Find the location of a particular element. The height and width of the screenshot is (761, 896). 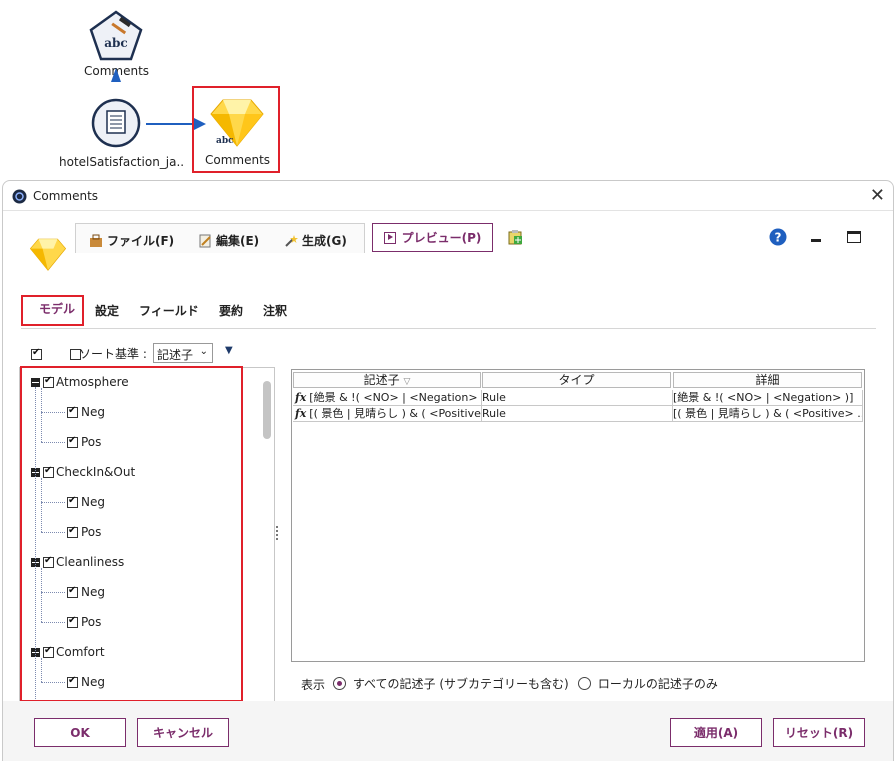

model-gem-icon is located at coordinates (48, 254).